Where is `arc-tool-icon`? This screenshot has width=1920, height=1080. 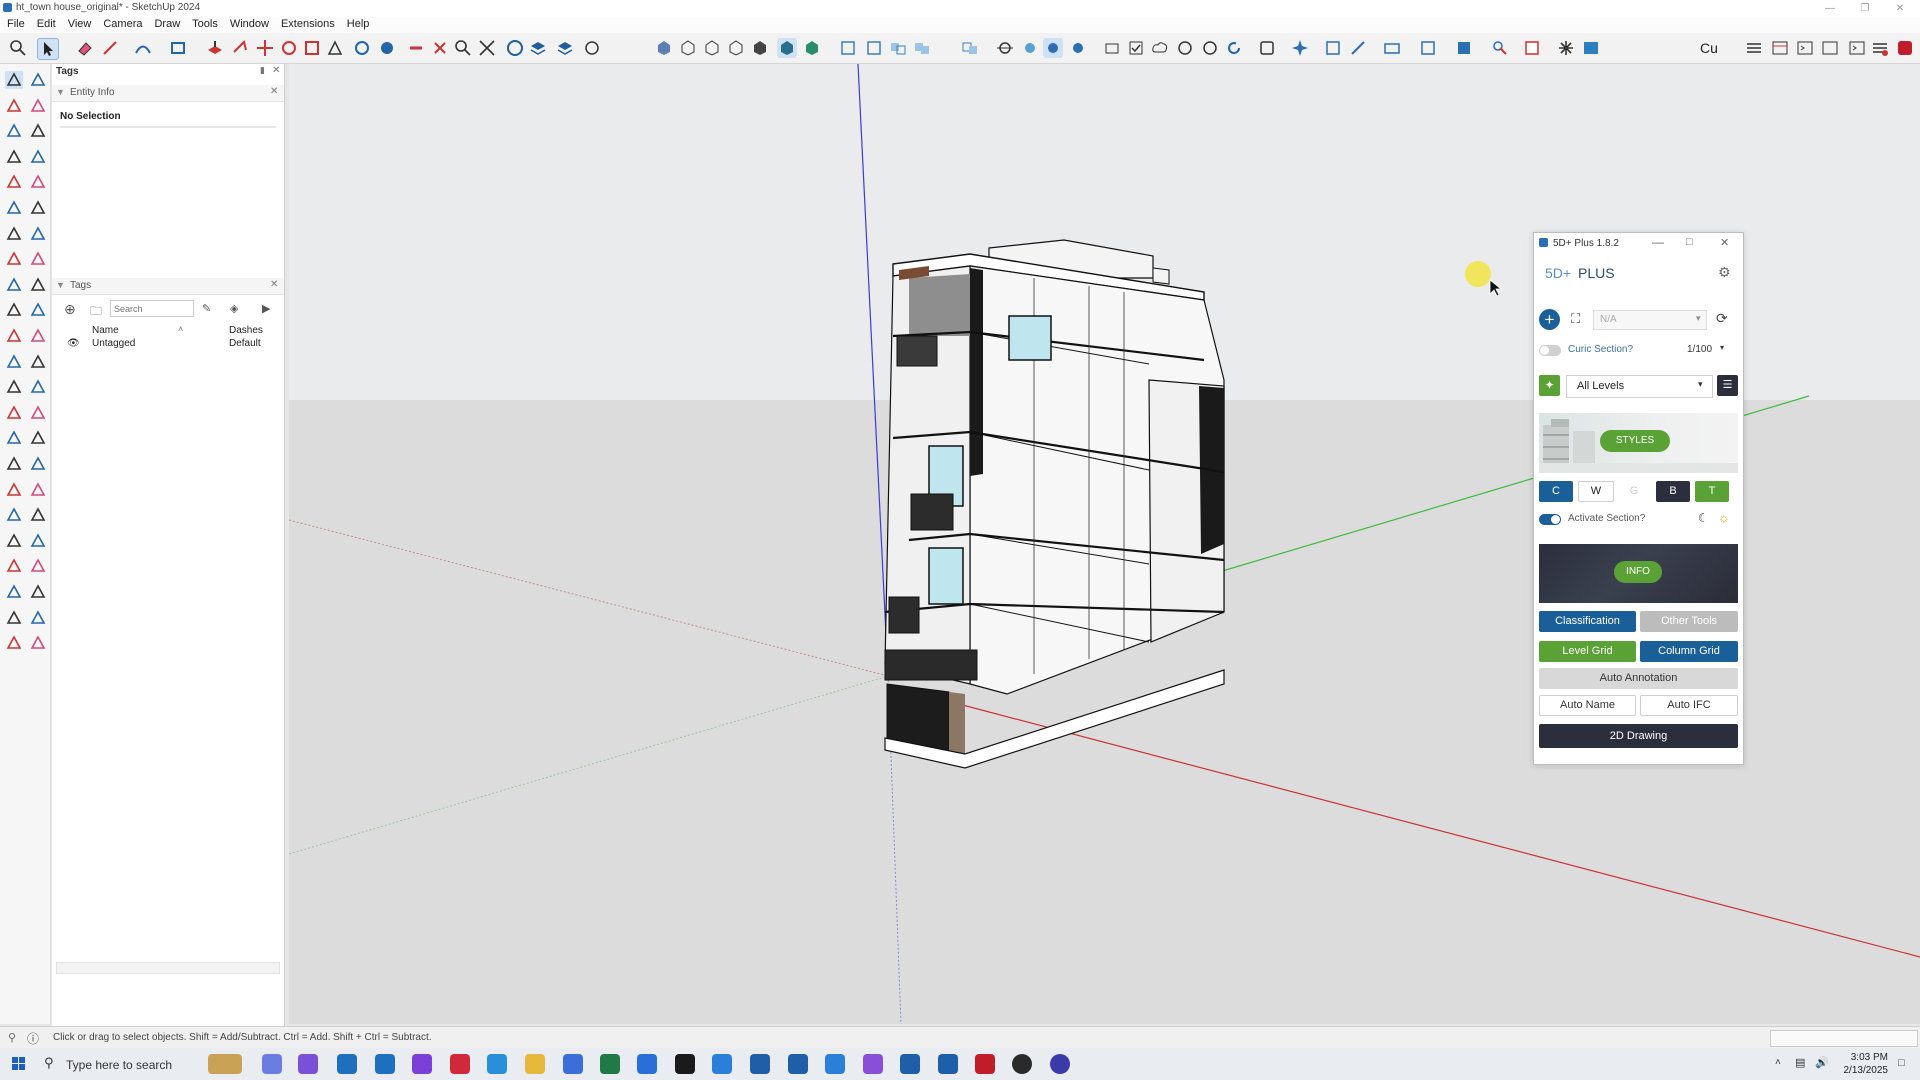
arc-tool-icon is located at coordinates (14, 234).